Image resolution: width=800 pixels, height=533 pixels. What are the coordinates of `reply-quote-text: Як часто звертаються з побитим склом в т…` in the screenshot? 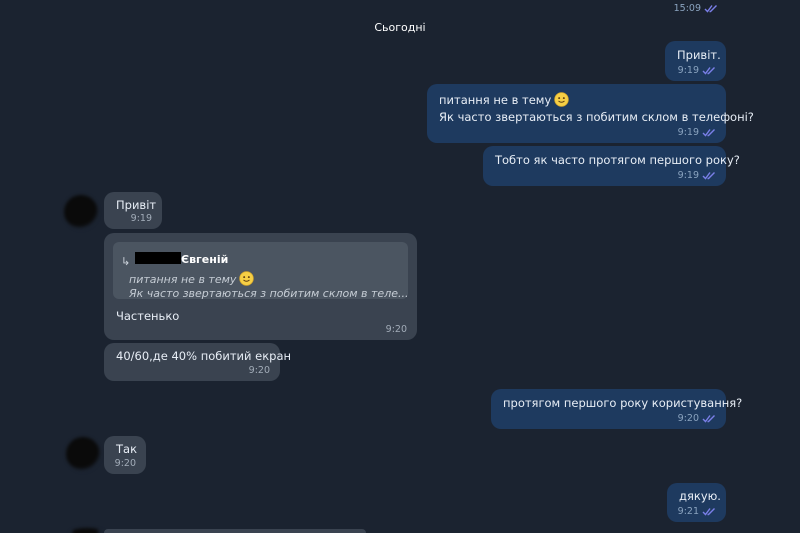 It's located at (269, 293).